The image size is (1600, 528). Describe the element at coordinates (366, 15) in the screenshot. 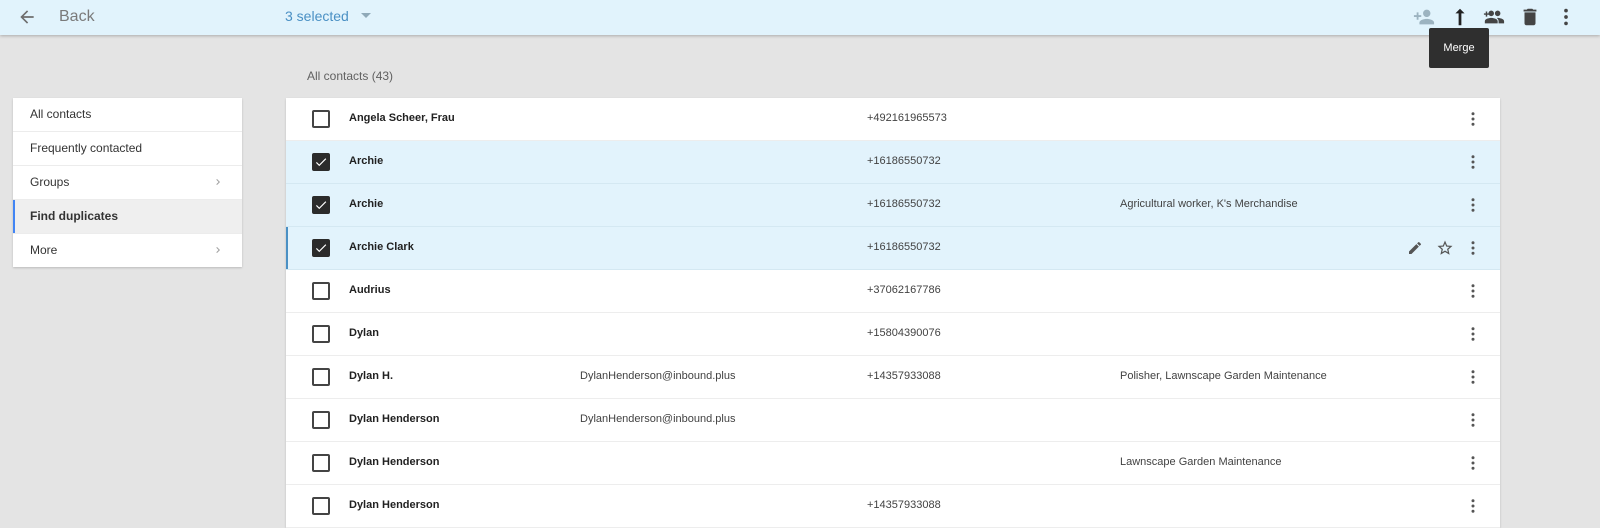

I see `chevron-down-icon` at that location.